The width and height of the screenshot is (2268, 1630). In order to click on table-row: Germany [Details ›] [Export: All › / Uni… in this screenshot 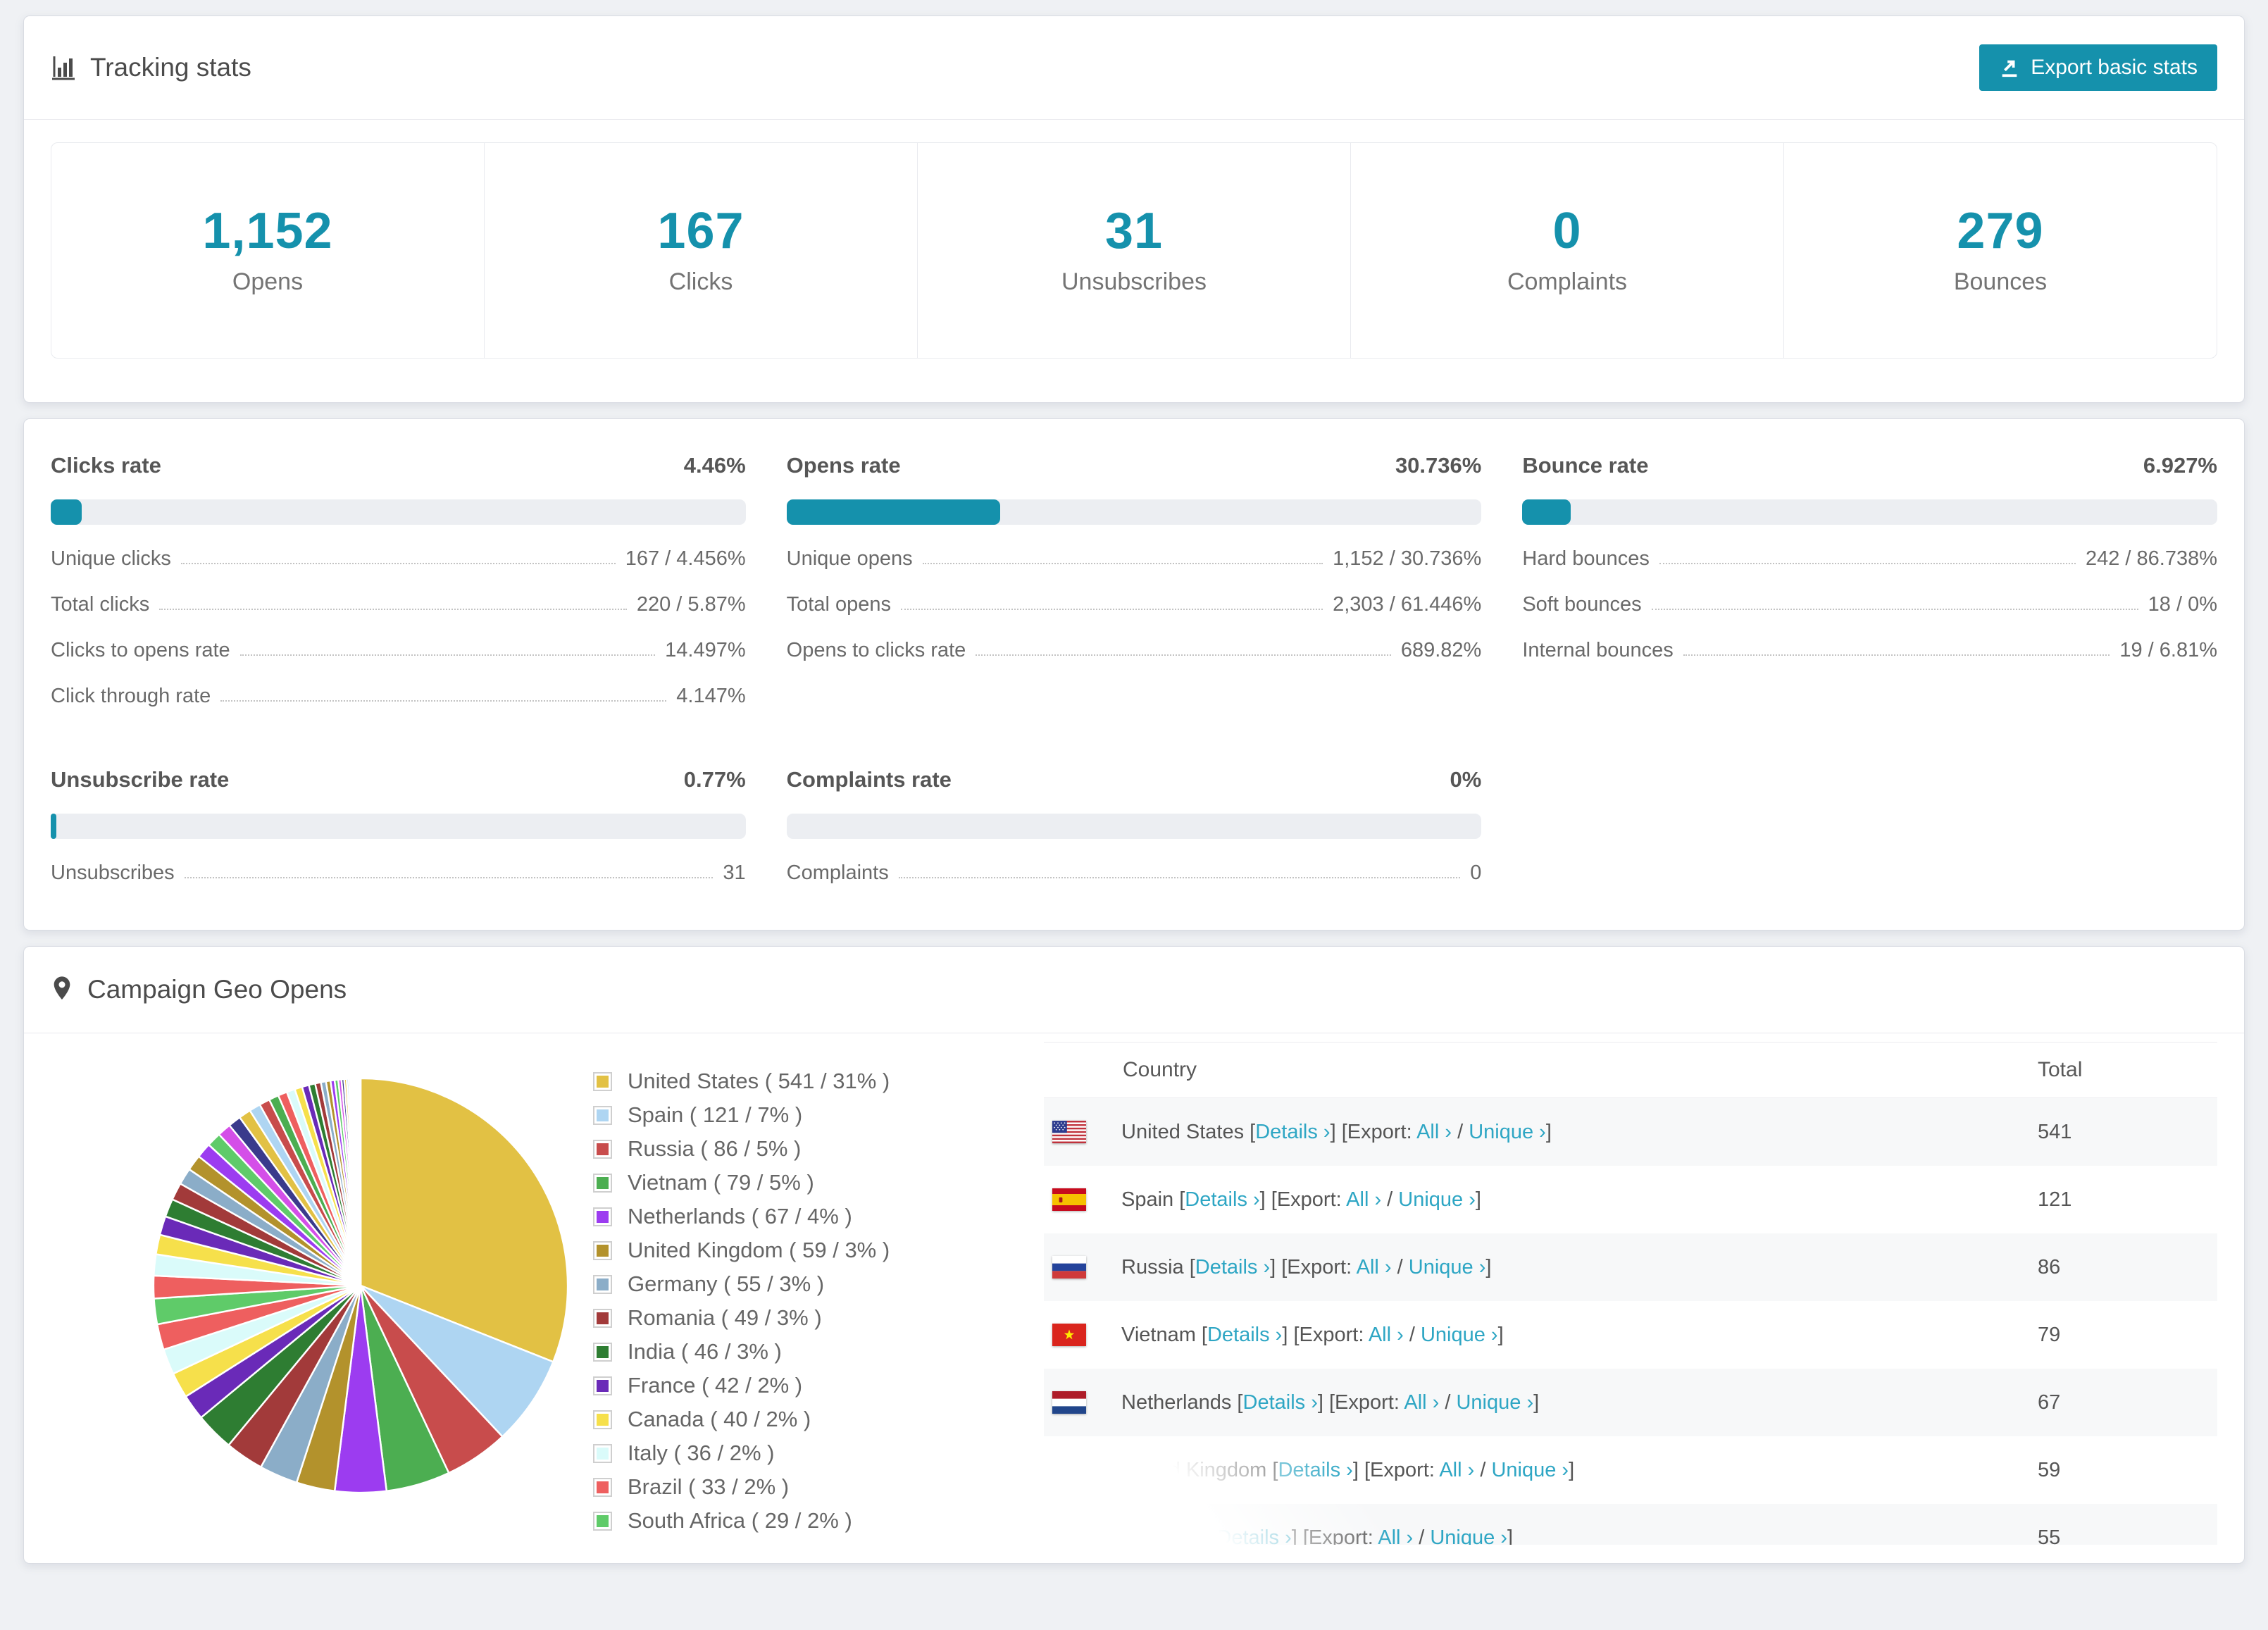, I will do `click(1630, 1525)`.